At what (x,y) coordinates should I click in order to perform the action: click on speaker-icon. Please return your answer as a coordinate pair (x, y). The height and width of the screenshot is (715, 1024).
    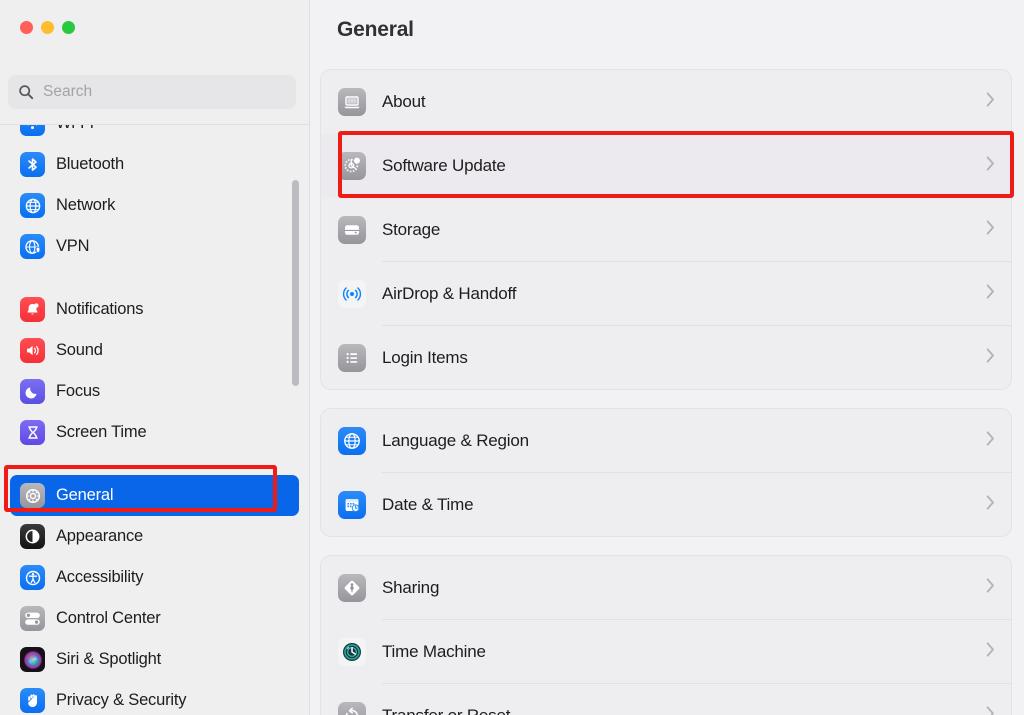
    Looking at the image, I should click on (32, 350).